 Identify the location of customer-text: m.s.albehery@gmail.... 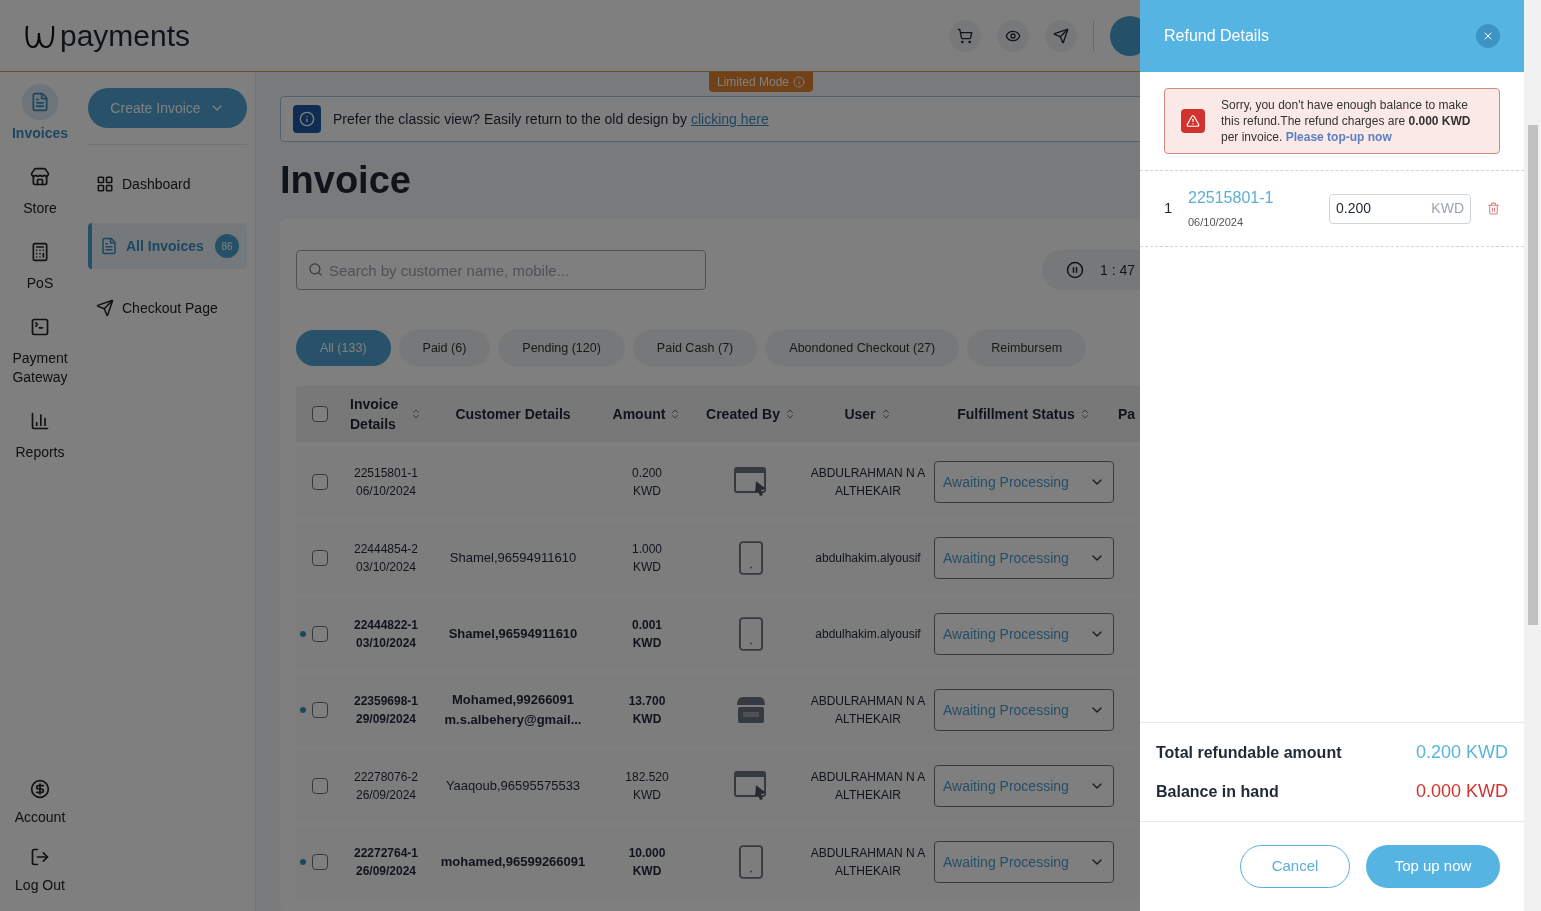
(513, 720).